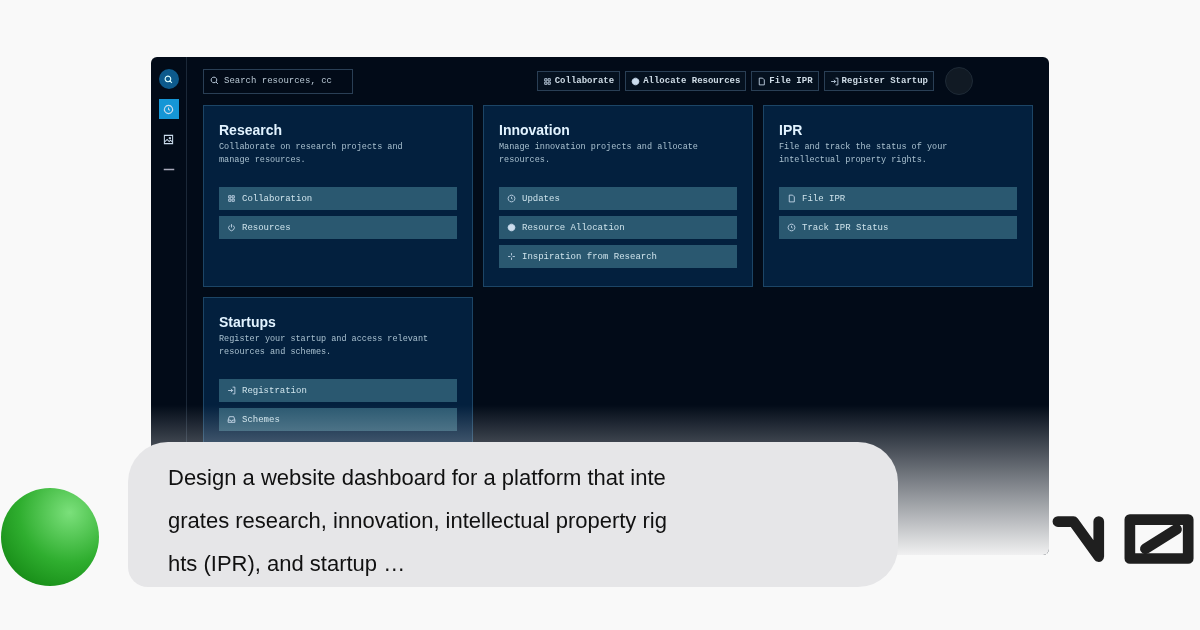 The width and height of the screenshot is (1200, 630). Describe the element at coordinates (324, 346) in the screenshot. I see `card-description: Register your startup and access relevant resources and schemes.` at that location.